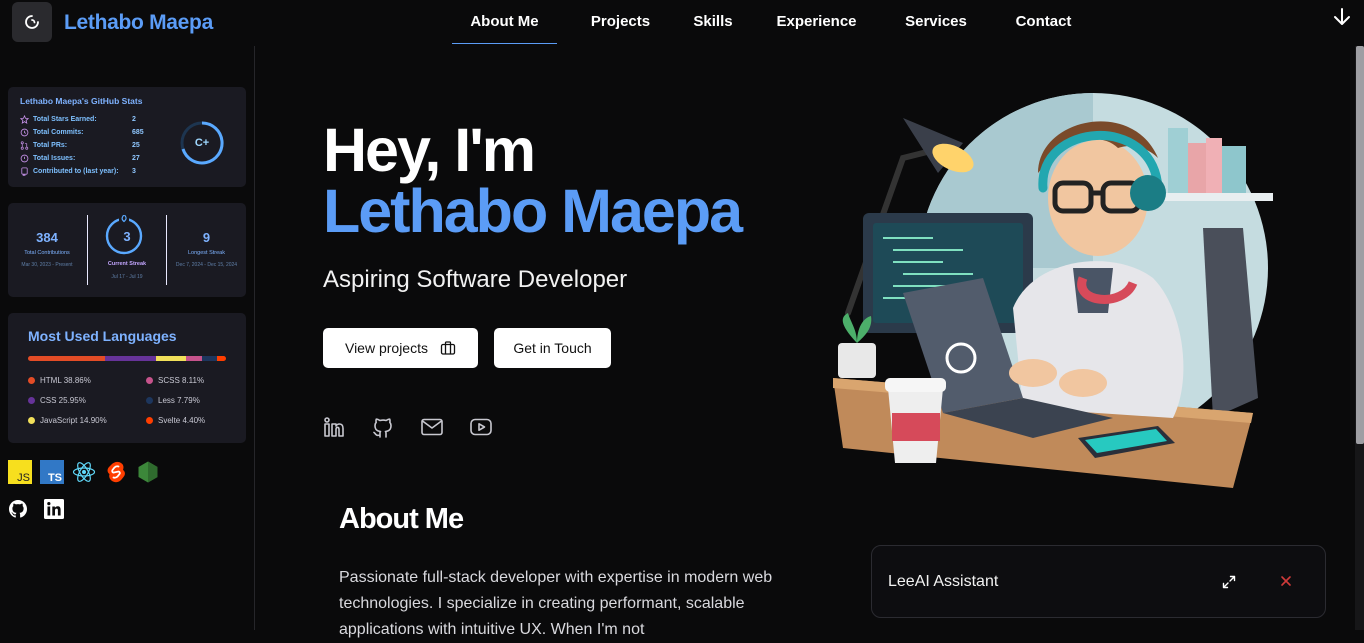  What do you see at coordinates (1286, 581) in the screenshot?
I see `close-icon` at bounding box center [1286, 581].